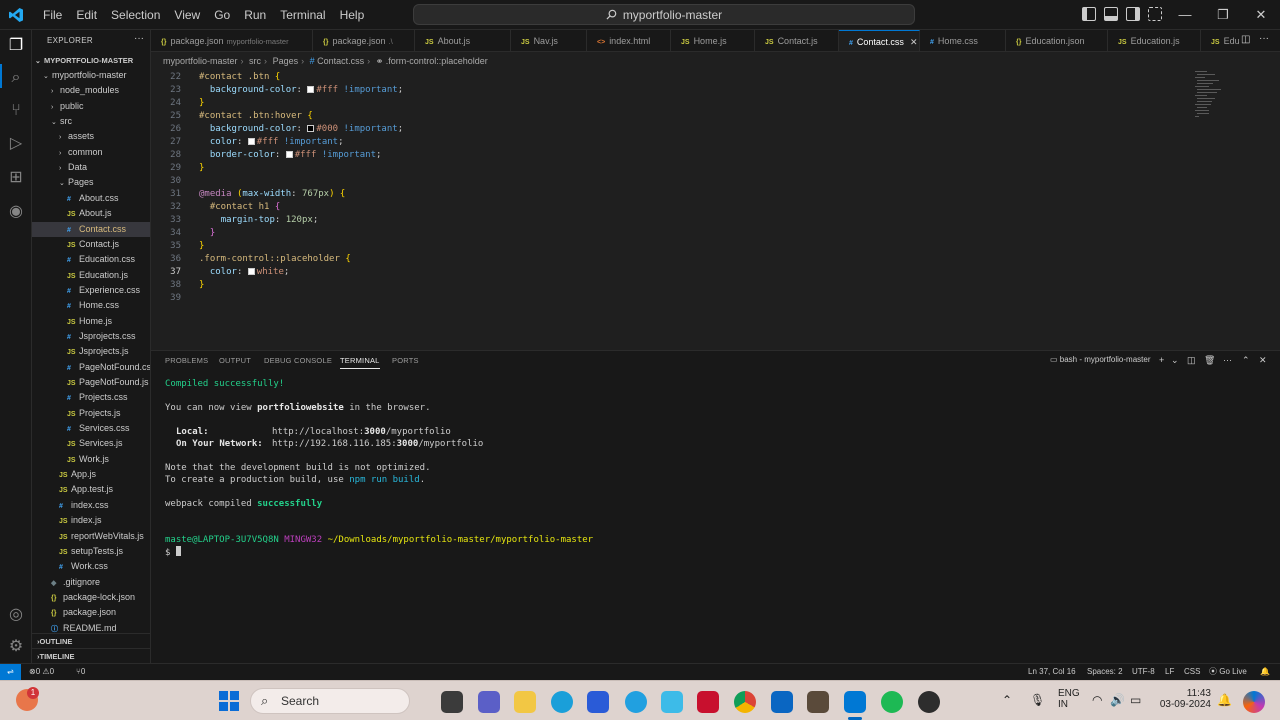 The width and height of the screenshot is (1280, 720). I want to click on tree-file: JS Projects.js, so click(91, 413).